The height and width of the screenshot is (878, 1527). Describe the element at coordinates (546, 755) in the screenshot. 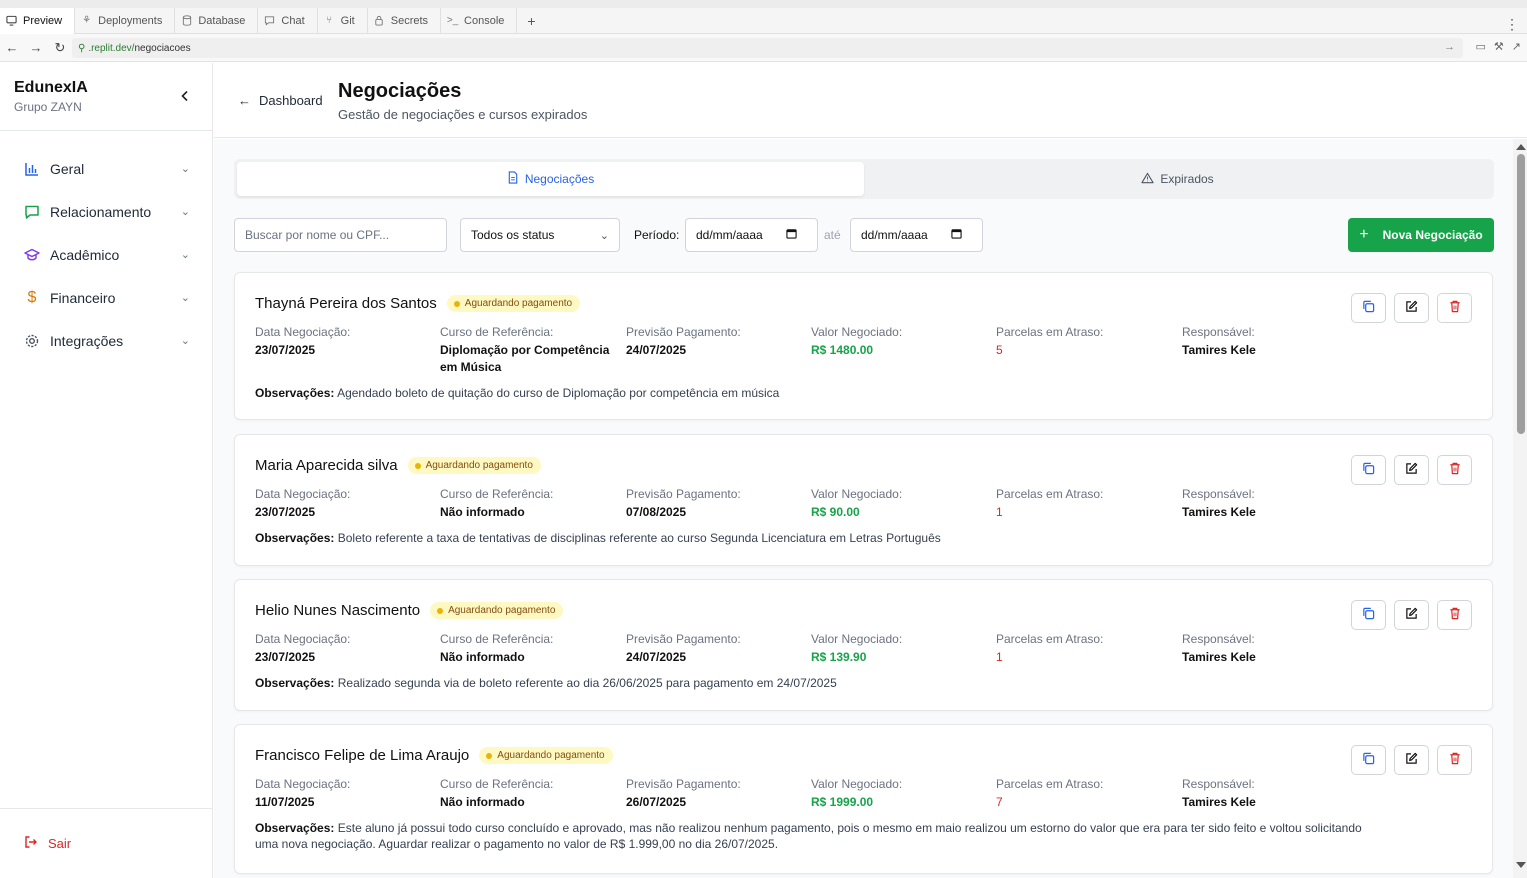

I see `status-badge: Aguardando pagamento` at that location.